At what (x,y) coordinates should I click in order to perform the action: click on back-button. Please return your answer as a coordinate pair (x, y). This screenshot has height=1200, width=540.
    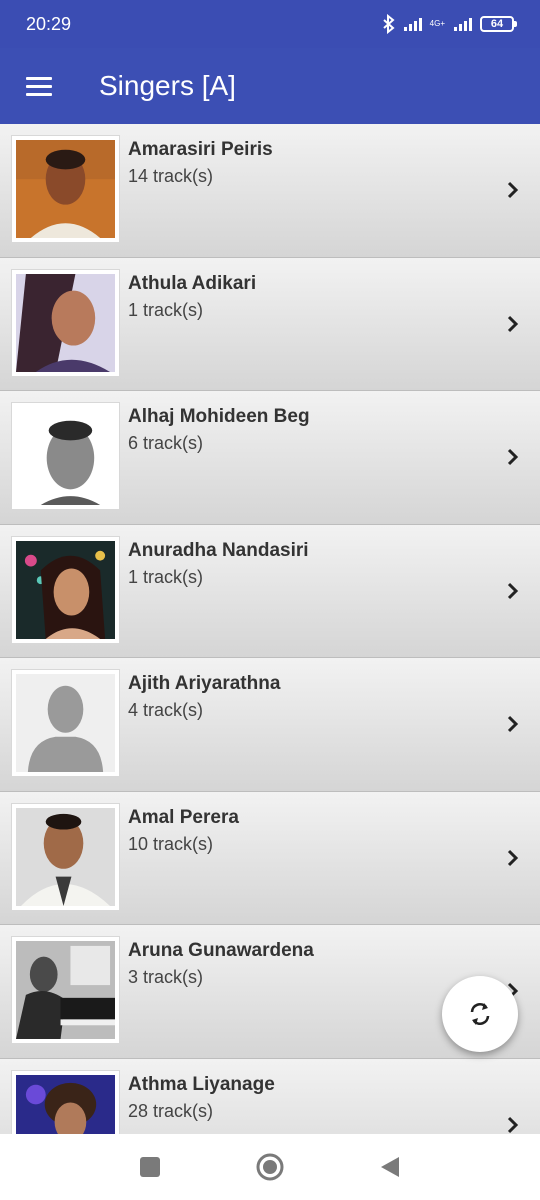
    Looking at the image, I should click on (390, 1167).